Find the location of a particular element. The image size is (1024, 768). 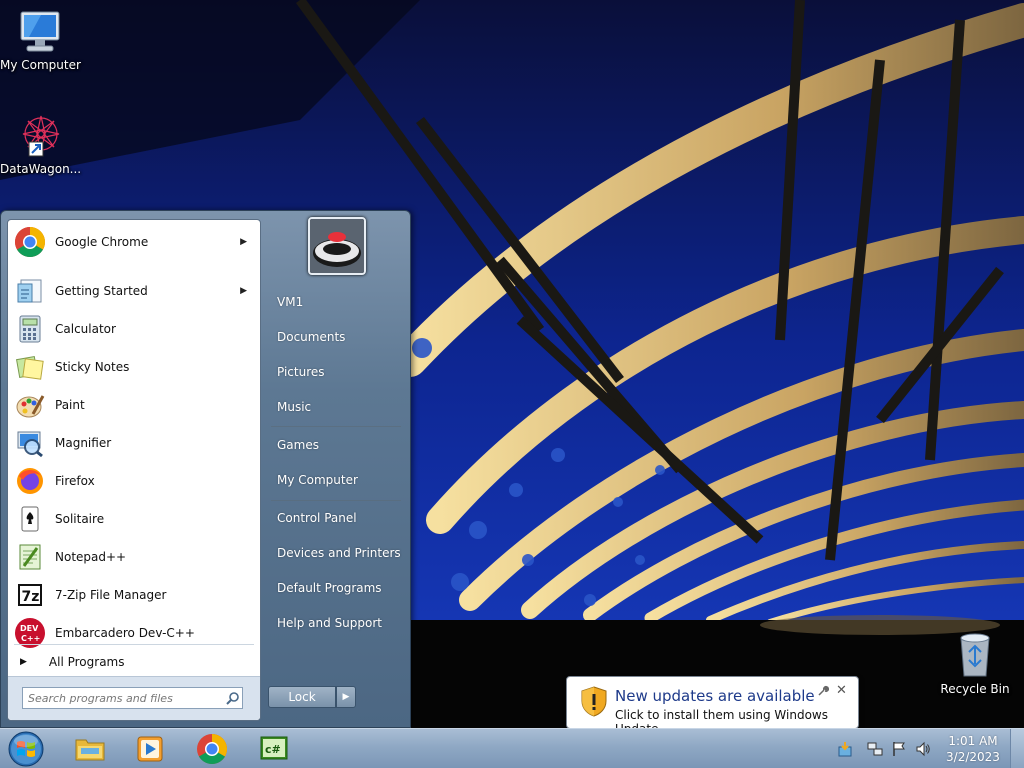

taskbar-app-csharp: c# is located at coordinates (274, 749).